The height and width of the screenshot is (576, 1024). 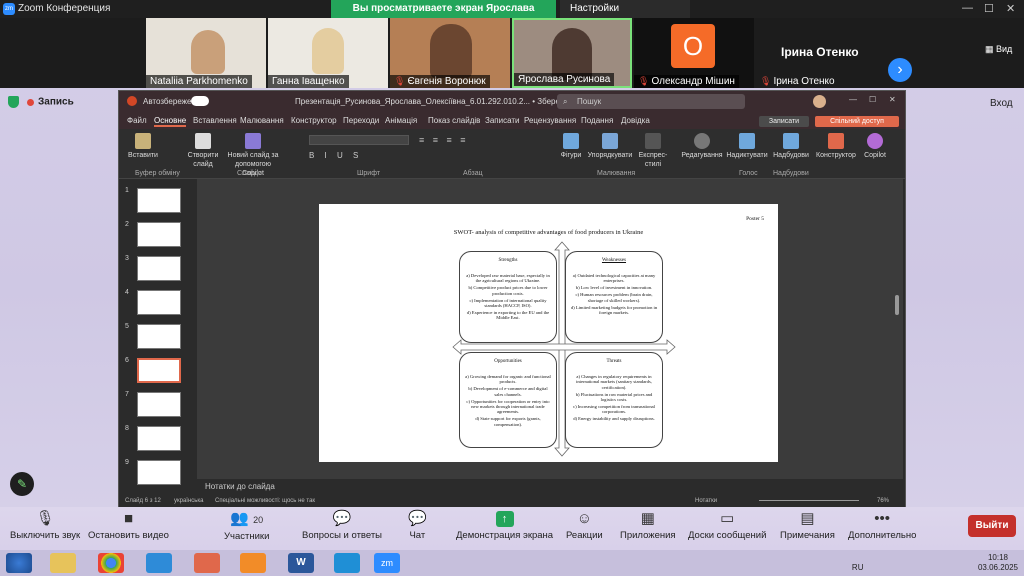 I want to click on zoom-slider, so click(x=809, y=500).